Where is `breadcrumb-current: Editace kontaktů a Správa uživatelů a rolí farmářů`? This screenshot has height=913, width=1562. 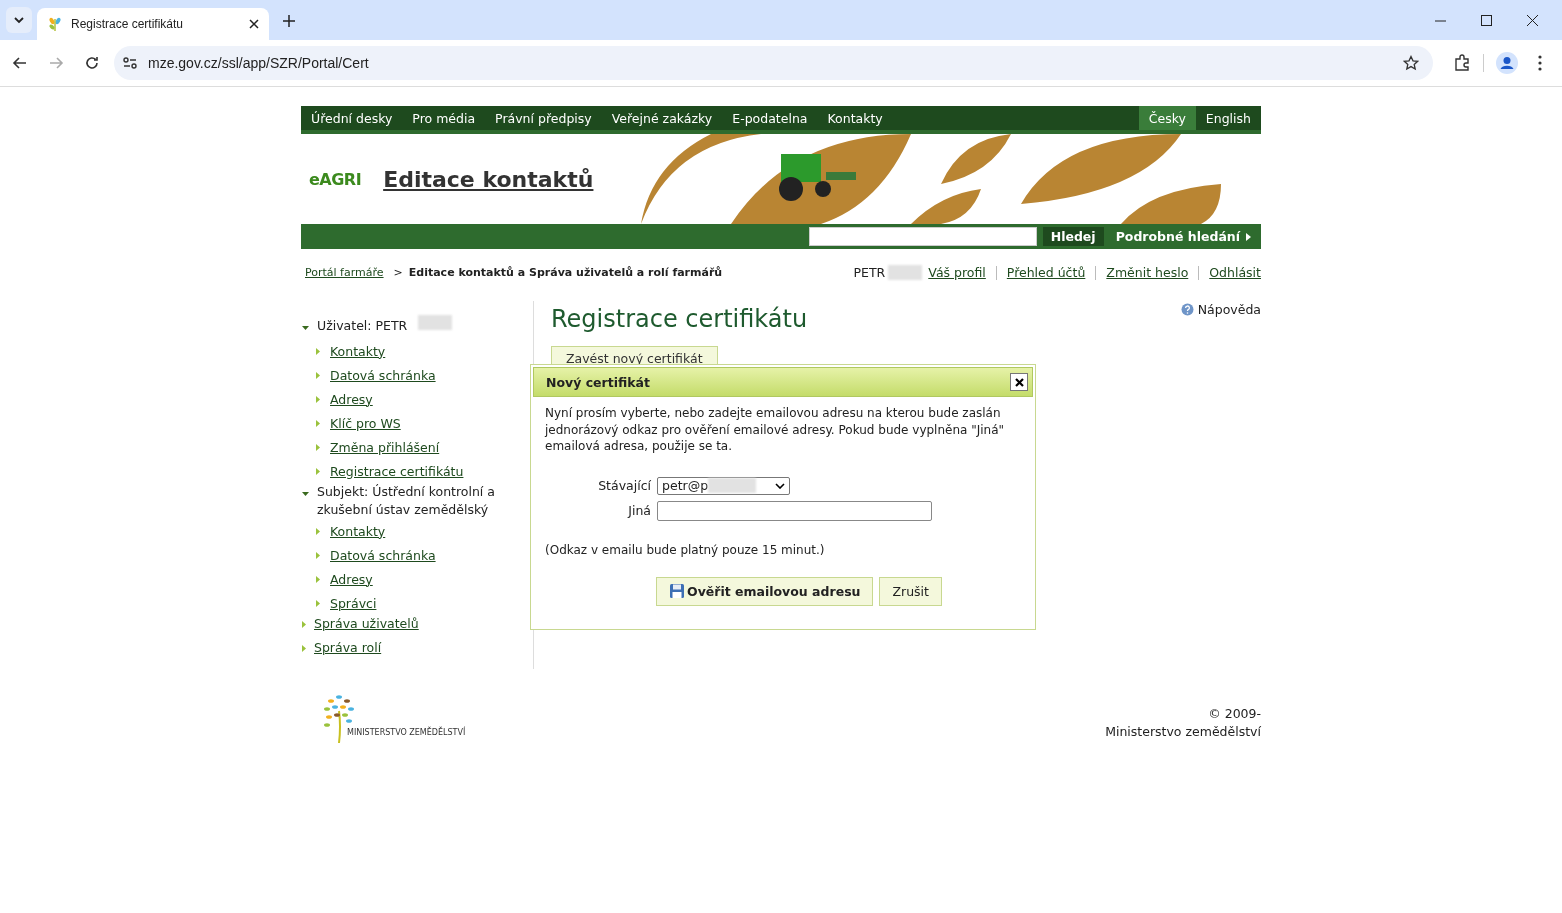 breadcrumb-current: Editace kontaktů a Správa uživatelů a rolí farmářů is located at coordinates (565, 272).